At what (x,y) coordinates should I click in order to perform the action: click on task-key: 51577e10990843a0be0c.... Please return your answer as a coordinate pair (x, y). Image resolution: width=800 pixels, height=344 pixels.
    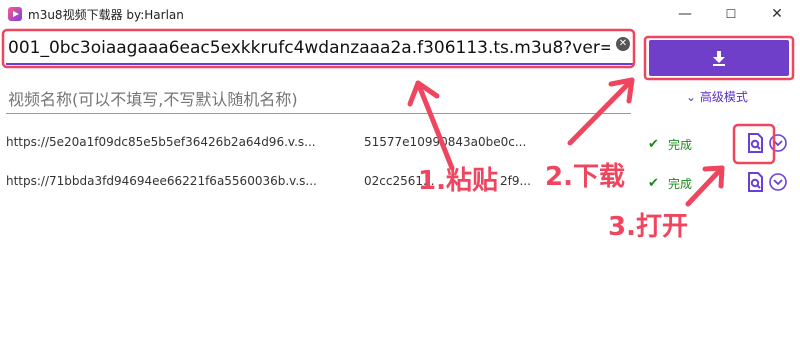
    Looking at the image, I should click on (445, 142).